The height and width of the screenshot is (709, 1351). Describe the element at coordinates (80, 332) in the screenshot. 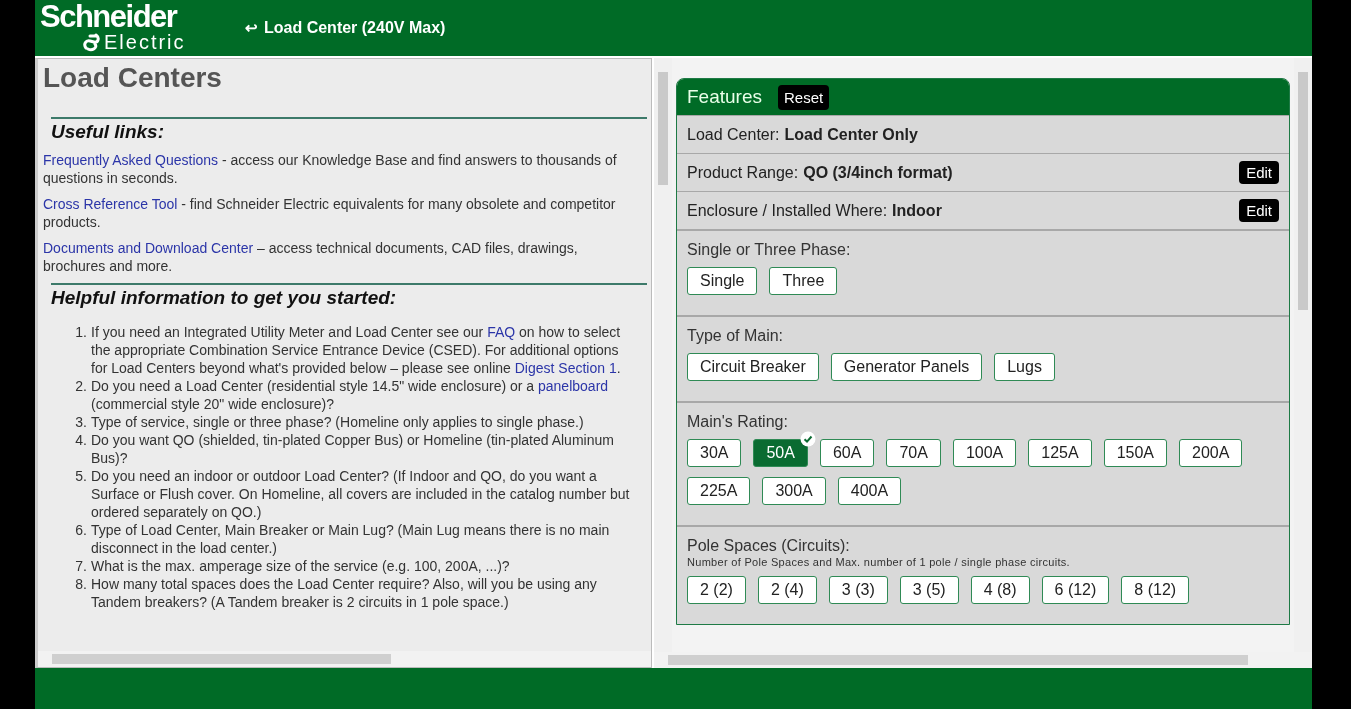

I see `step-number: 1.` at that location.